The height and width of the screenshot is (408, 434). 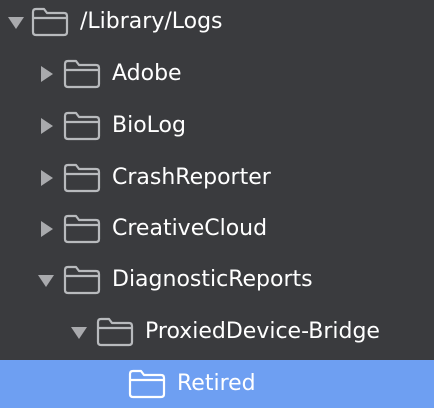 What do you see at coordinates (149, 125) in the screenshot?
I see `tree-row-label: BioLog` at bounding box center [149, 125].